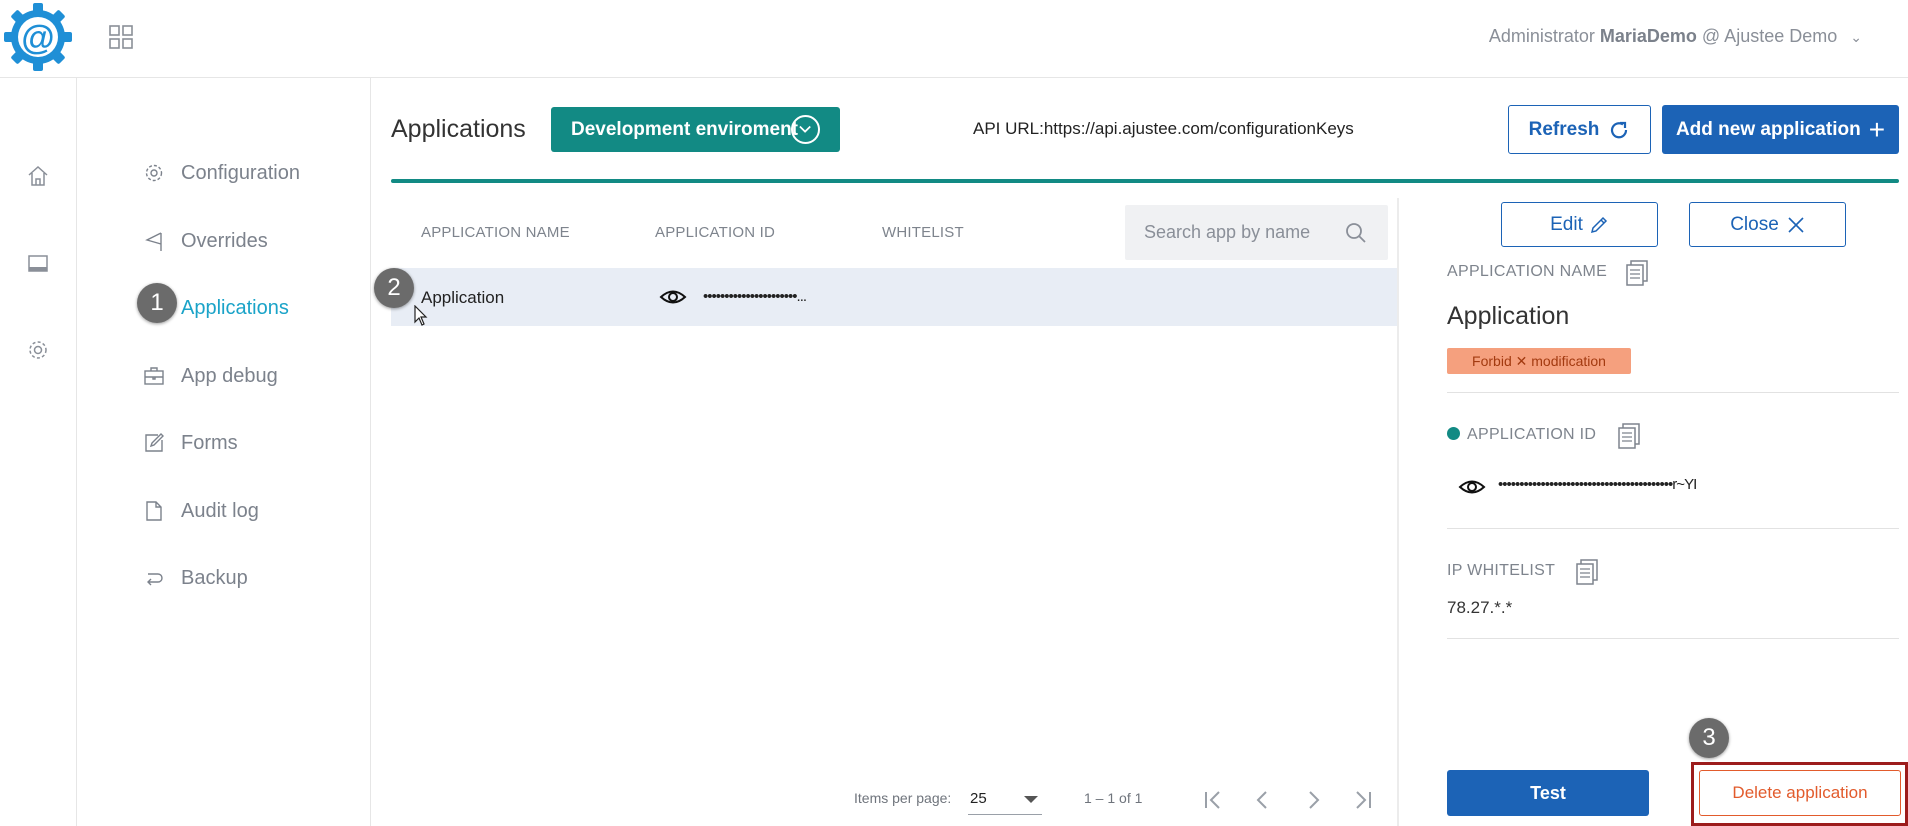 Image resolution: width=1908 pixels, height=826 pixels. Describe the element at coordinates (1856, 37) in the screenshot. I see `chevron-down-icon: ⌄` at that location.